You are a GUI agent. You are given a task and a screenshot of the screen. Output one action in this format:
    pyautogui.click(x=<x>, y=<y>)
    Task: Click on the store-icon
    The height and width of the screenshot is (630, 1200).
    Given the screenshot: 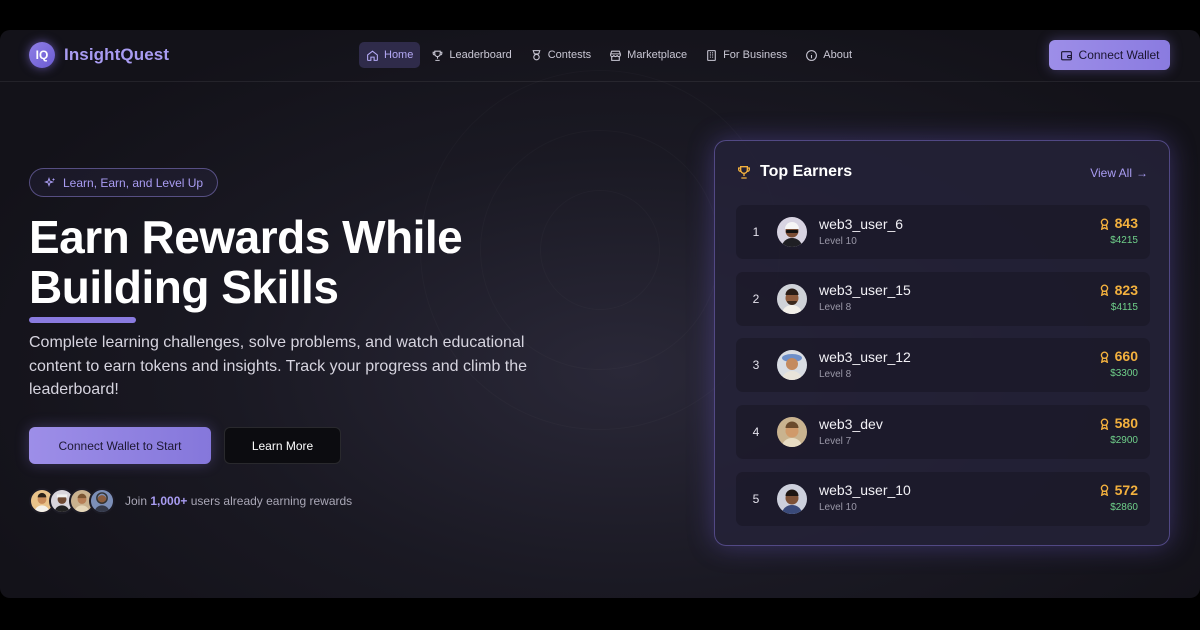 What is the action you would take?
    pyautogui.click(x=616, y=55)
    